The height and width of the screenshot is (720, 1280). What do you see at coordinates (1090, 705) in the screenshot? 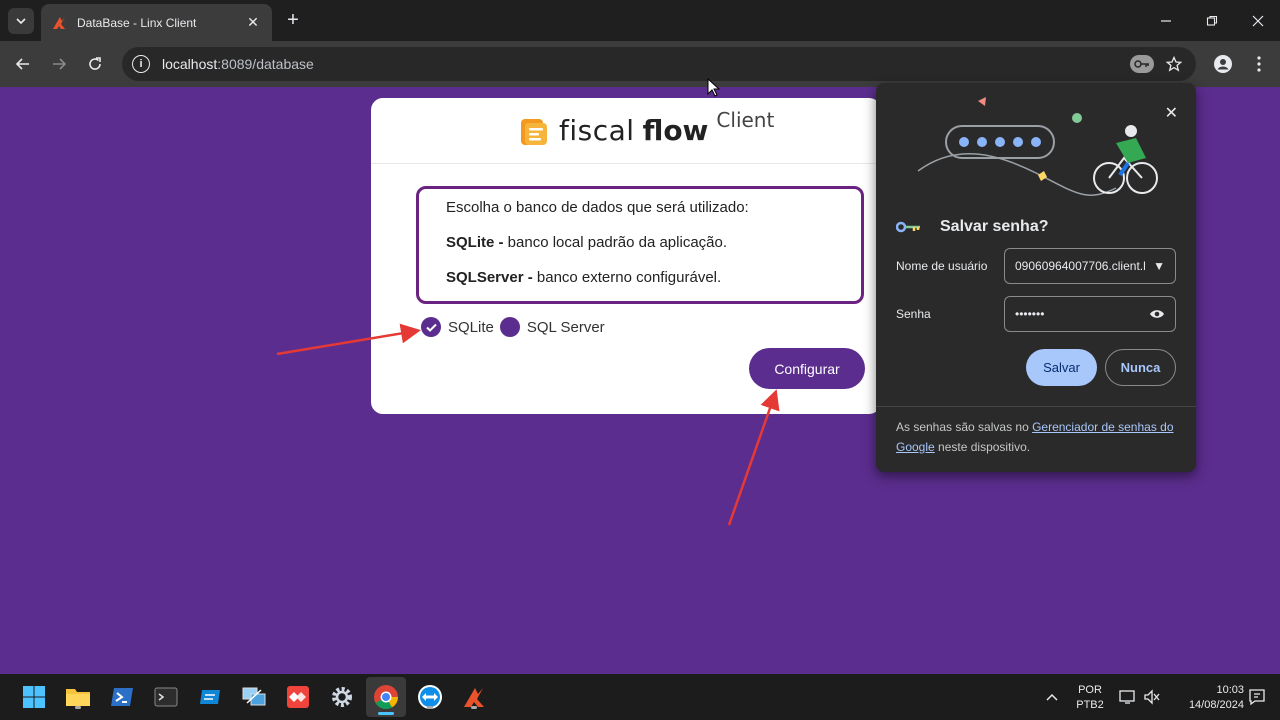
I see `keyboard-layout: PTB2` at bounding box center [1090, 705].